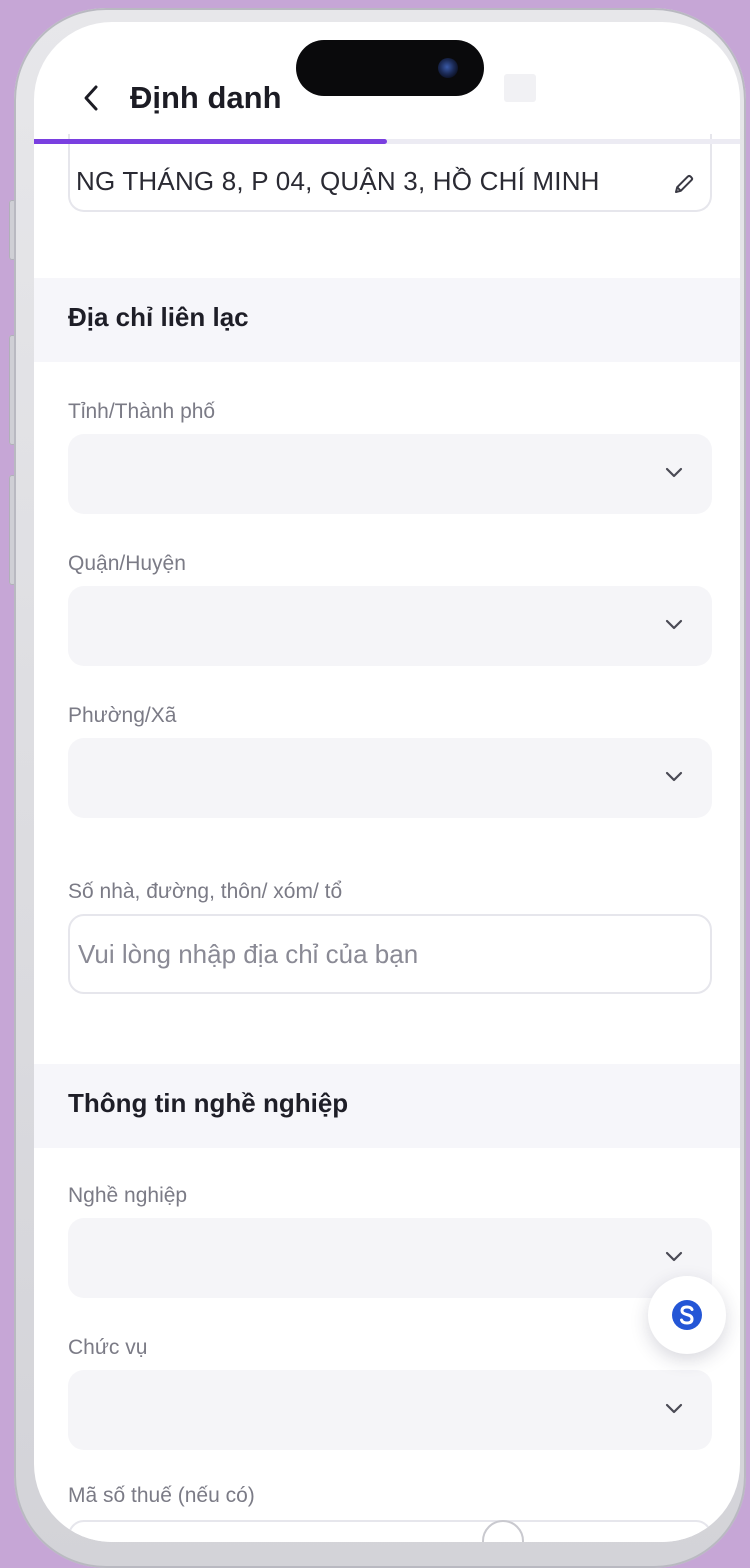  I want to click on support-chat-icon, so click(687, 1315).